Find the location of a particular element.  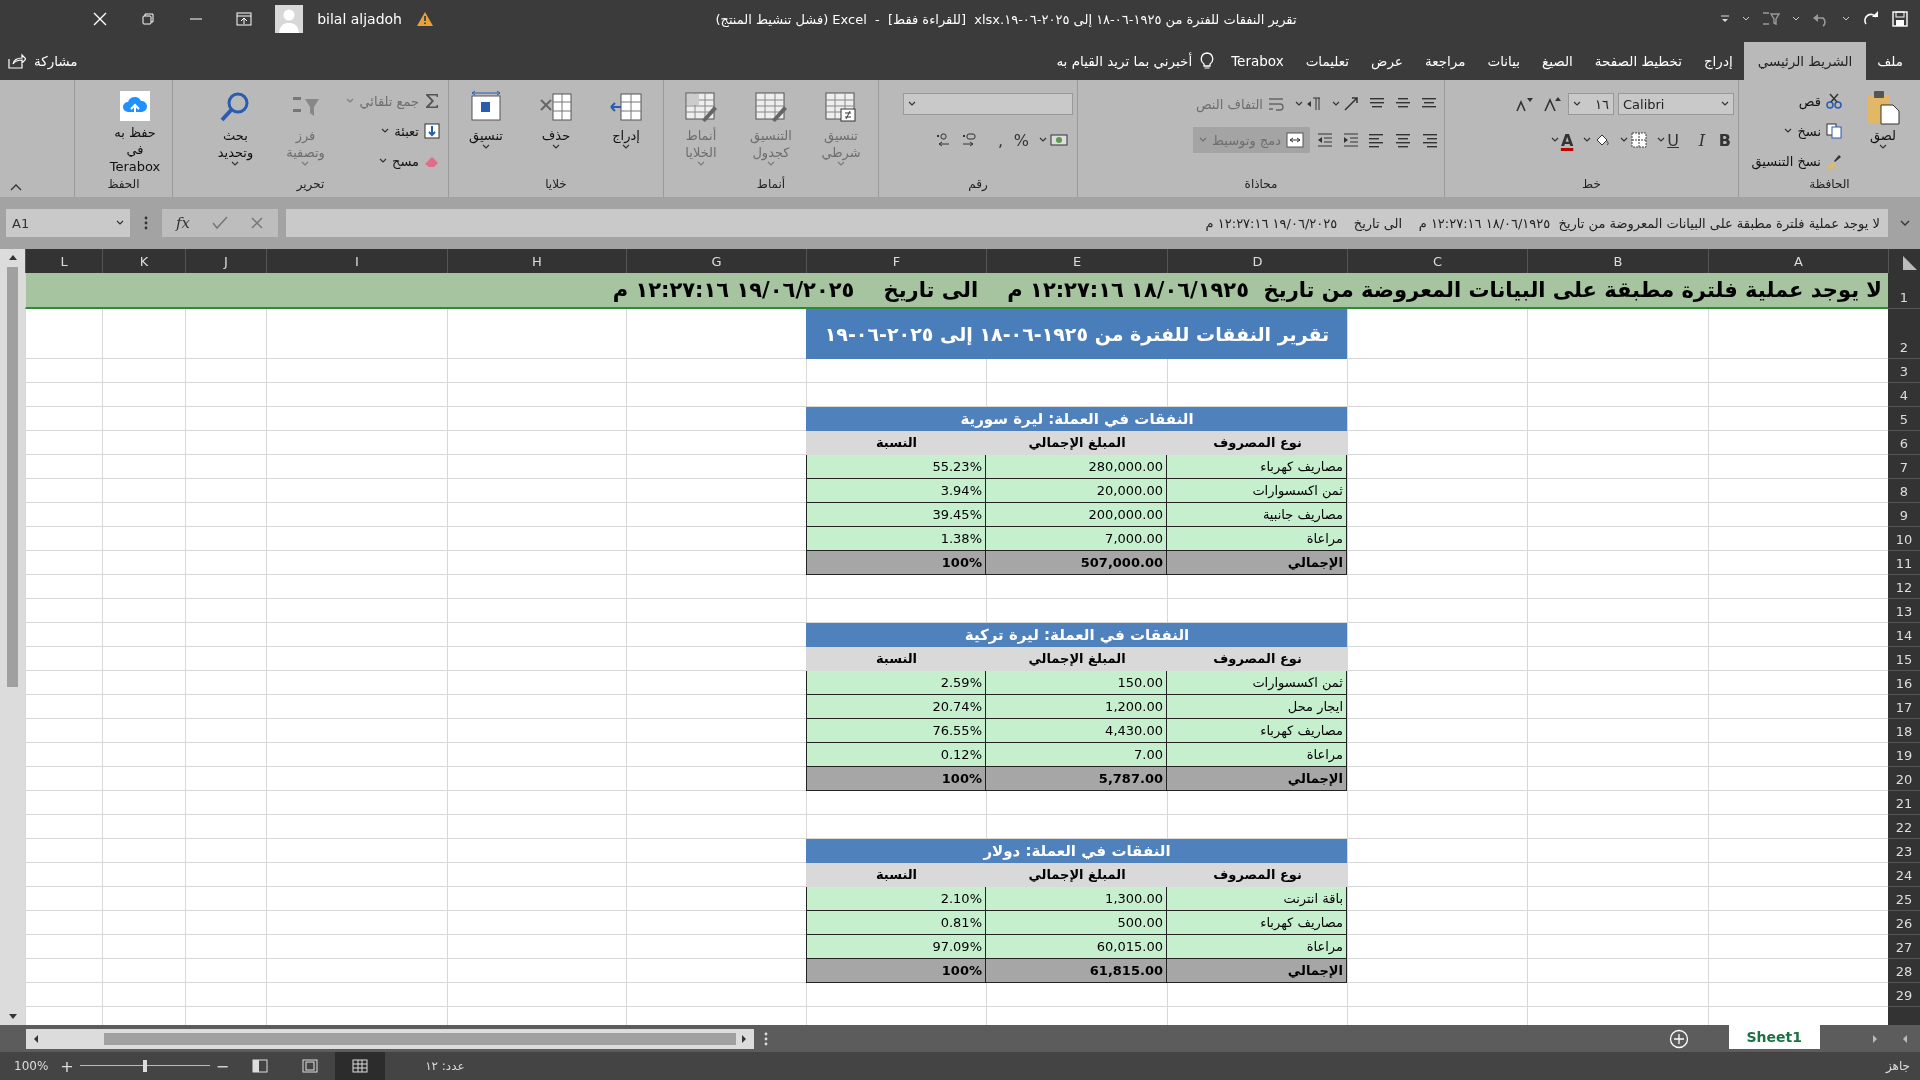

column-heading: نوع المصروف is located at coordinates (1257, 875).